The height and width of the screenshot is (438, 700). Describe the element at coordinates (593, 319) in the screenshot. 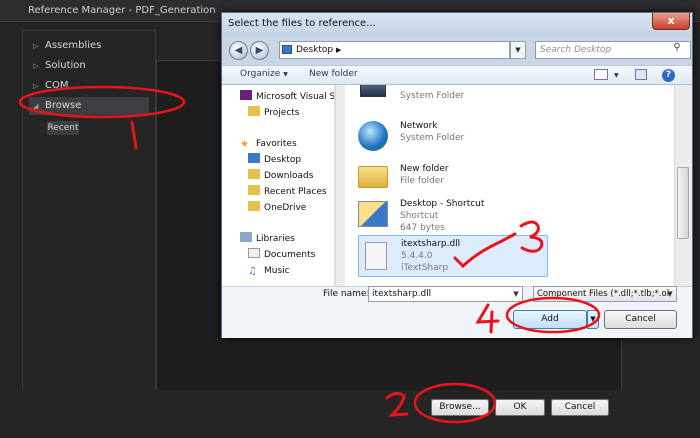

I see `add-split-dropdown-icon: ▼` at that location.